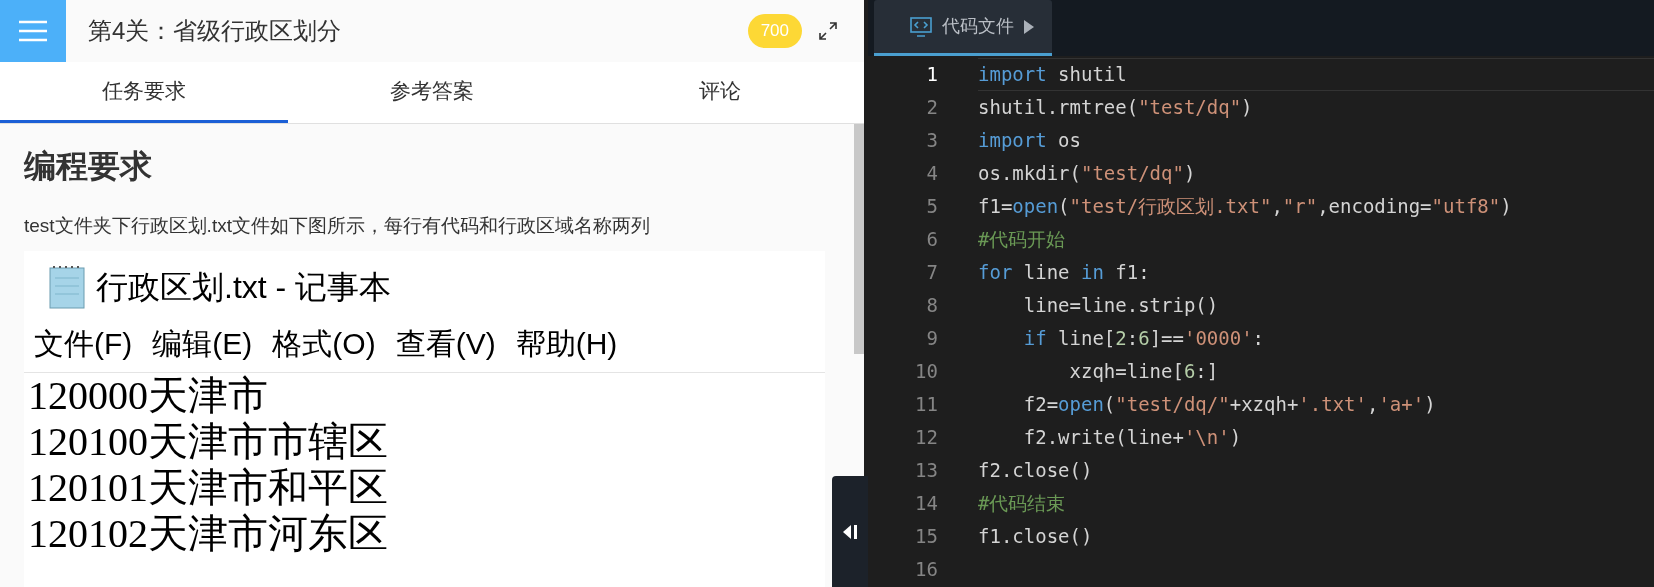 The width and height of the screenshot is (1654, 587). What do you see at coordinates (931, 339) in the screenshot?
I see `line-number: 9` at bounding box center [931, 339].